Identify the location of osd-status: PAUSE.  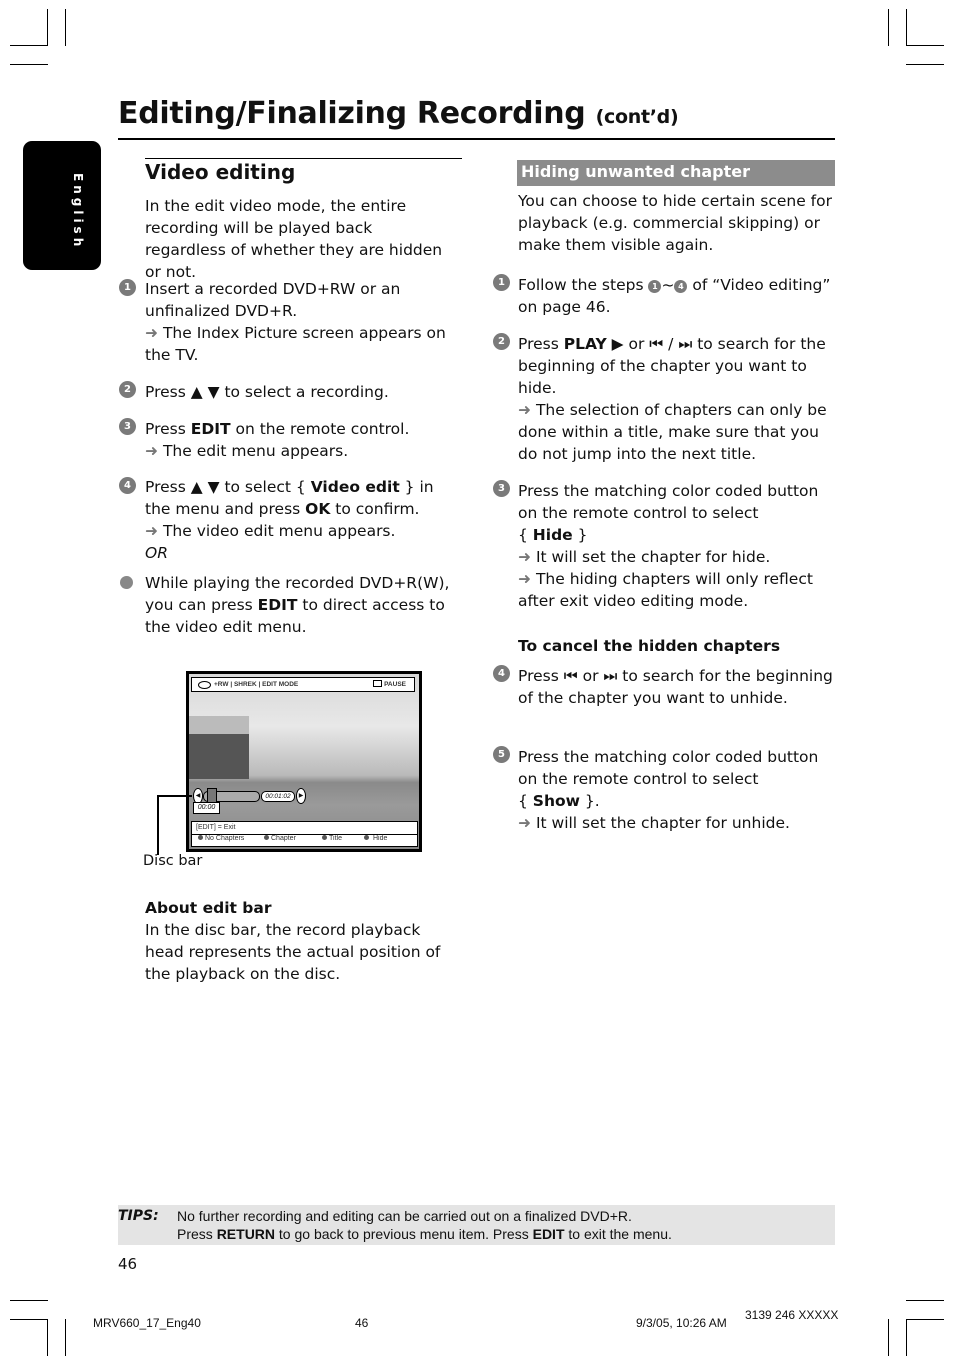
(389, 684).